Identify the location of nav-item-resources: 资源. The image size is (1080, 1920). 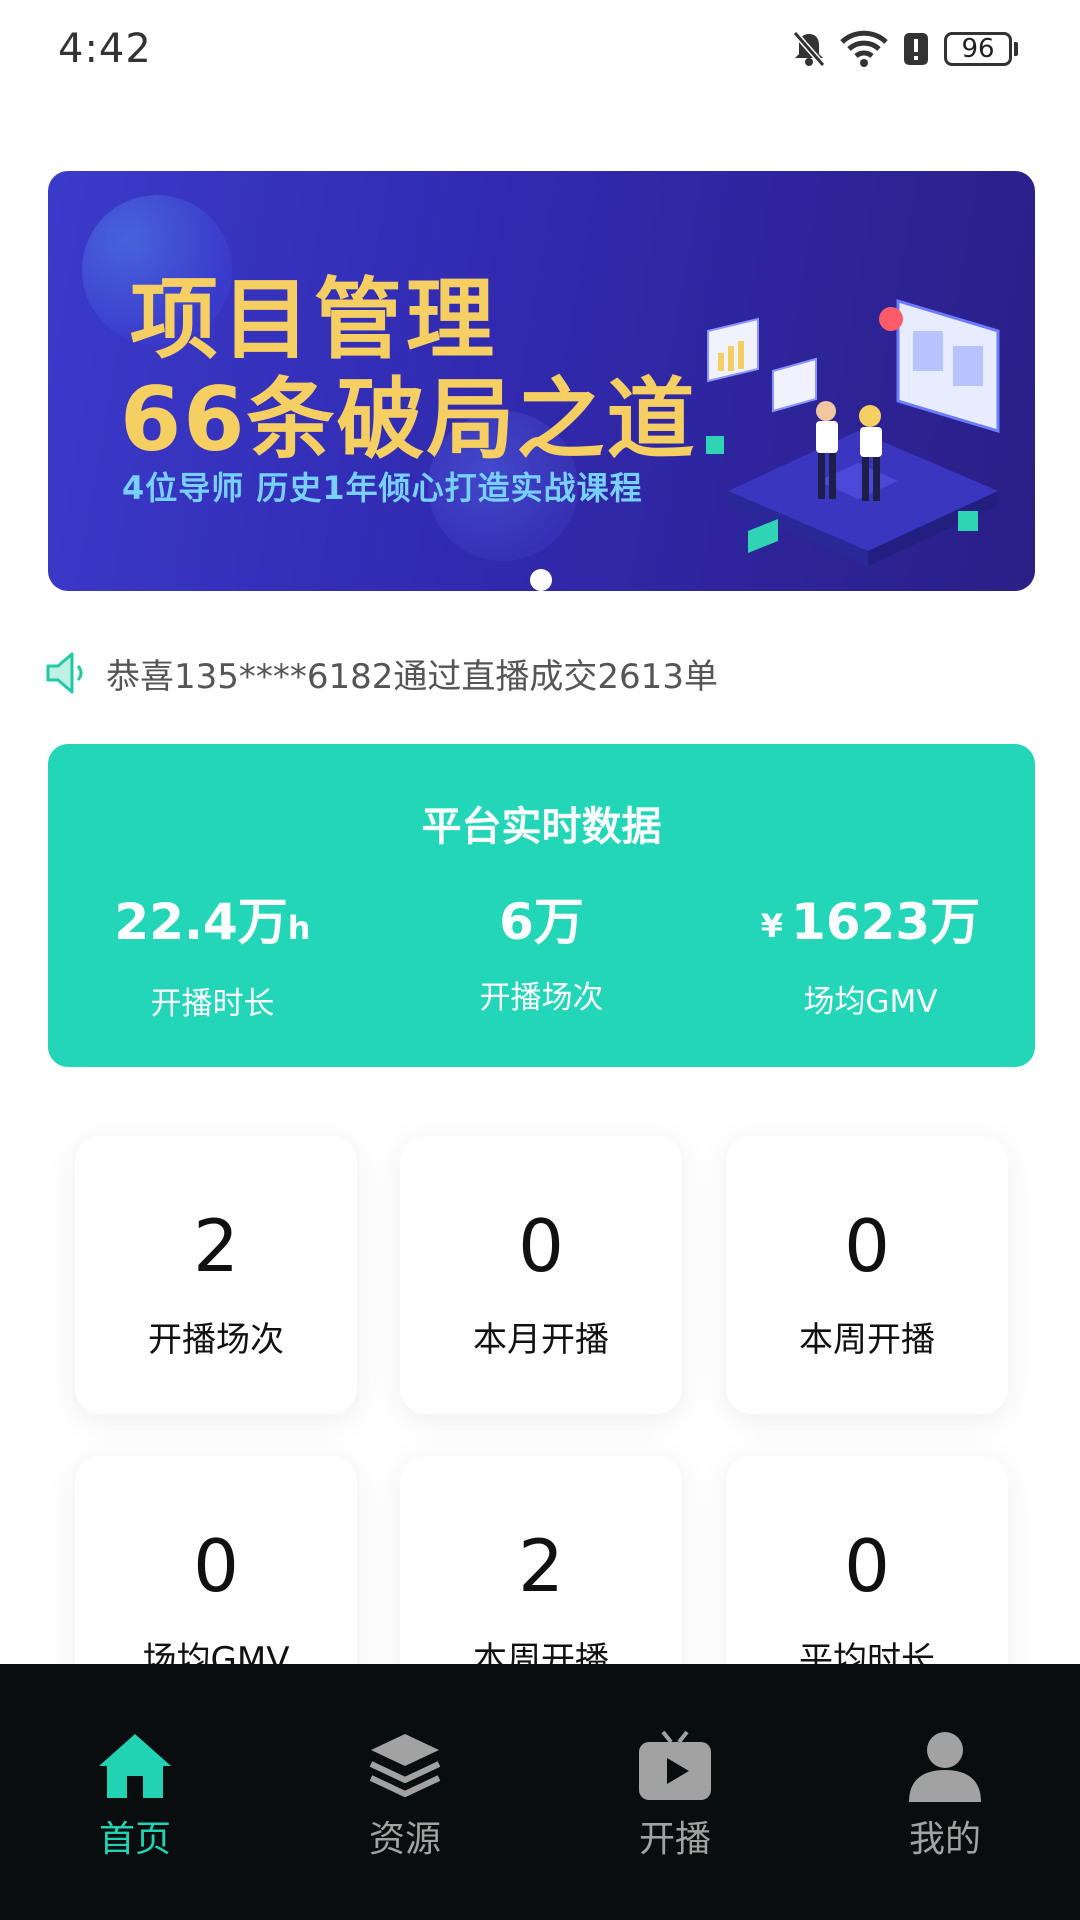
(405, 1794).